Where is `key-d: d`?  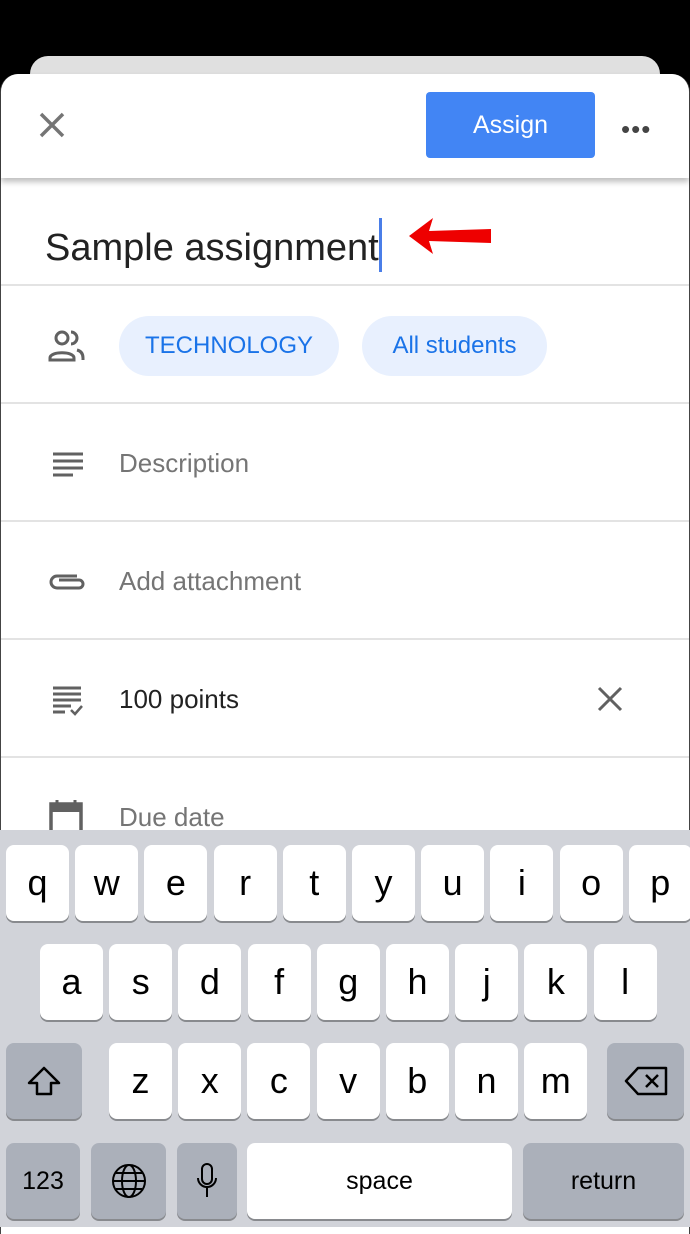
key-d: d is located at coordinates (210, 982).